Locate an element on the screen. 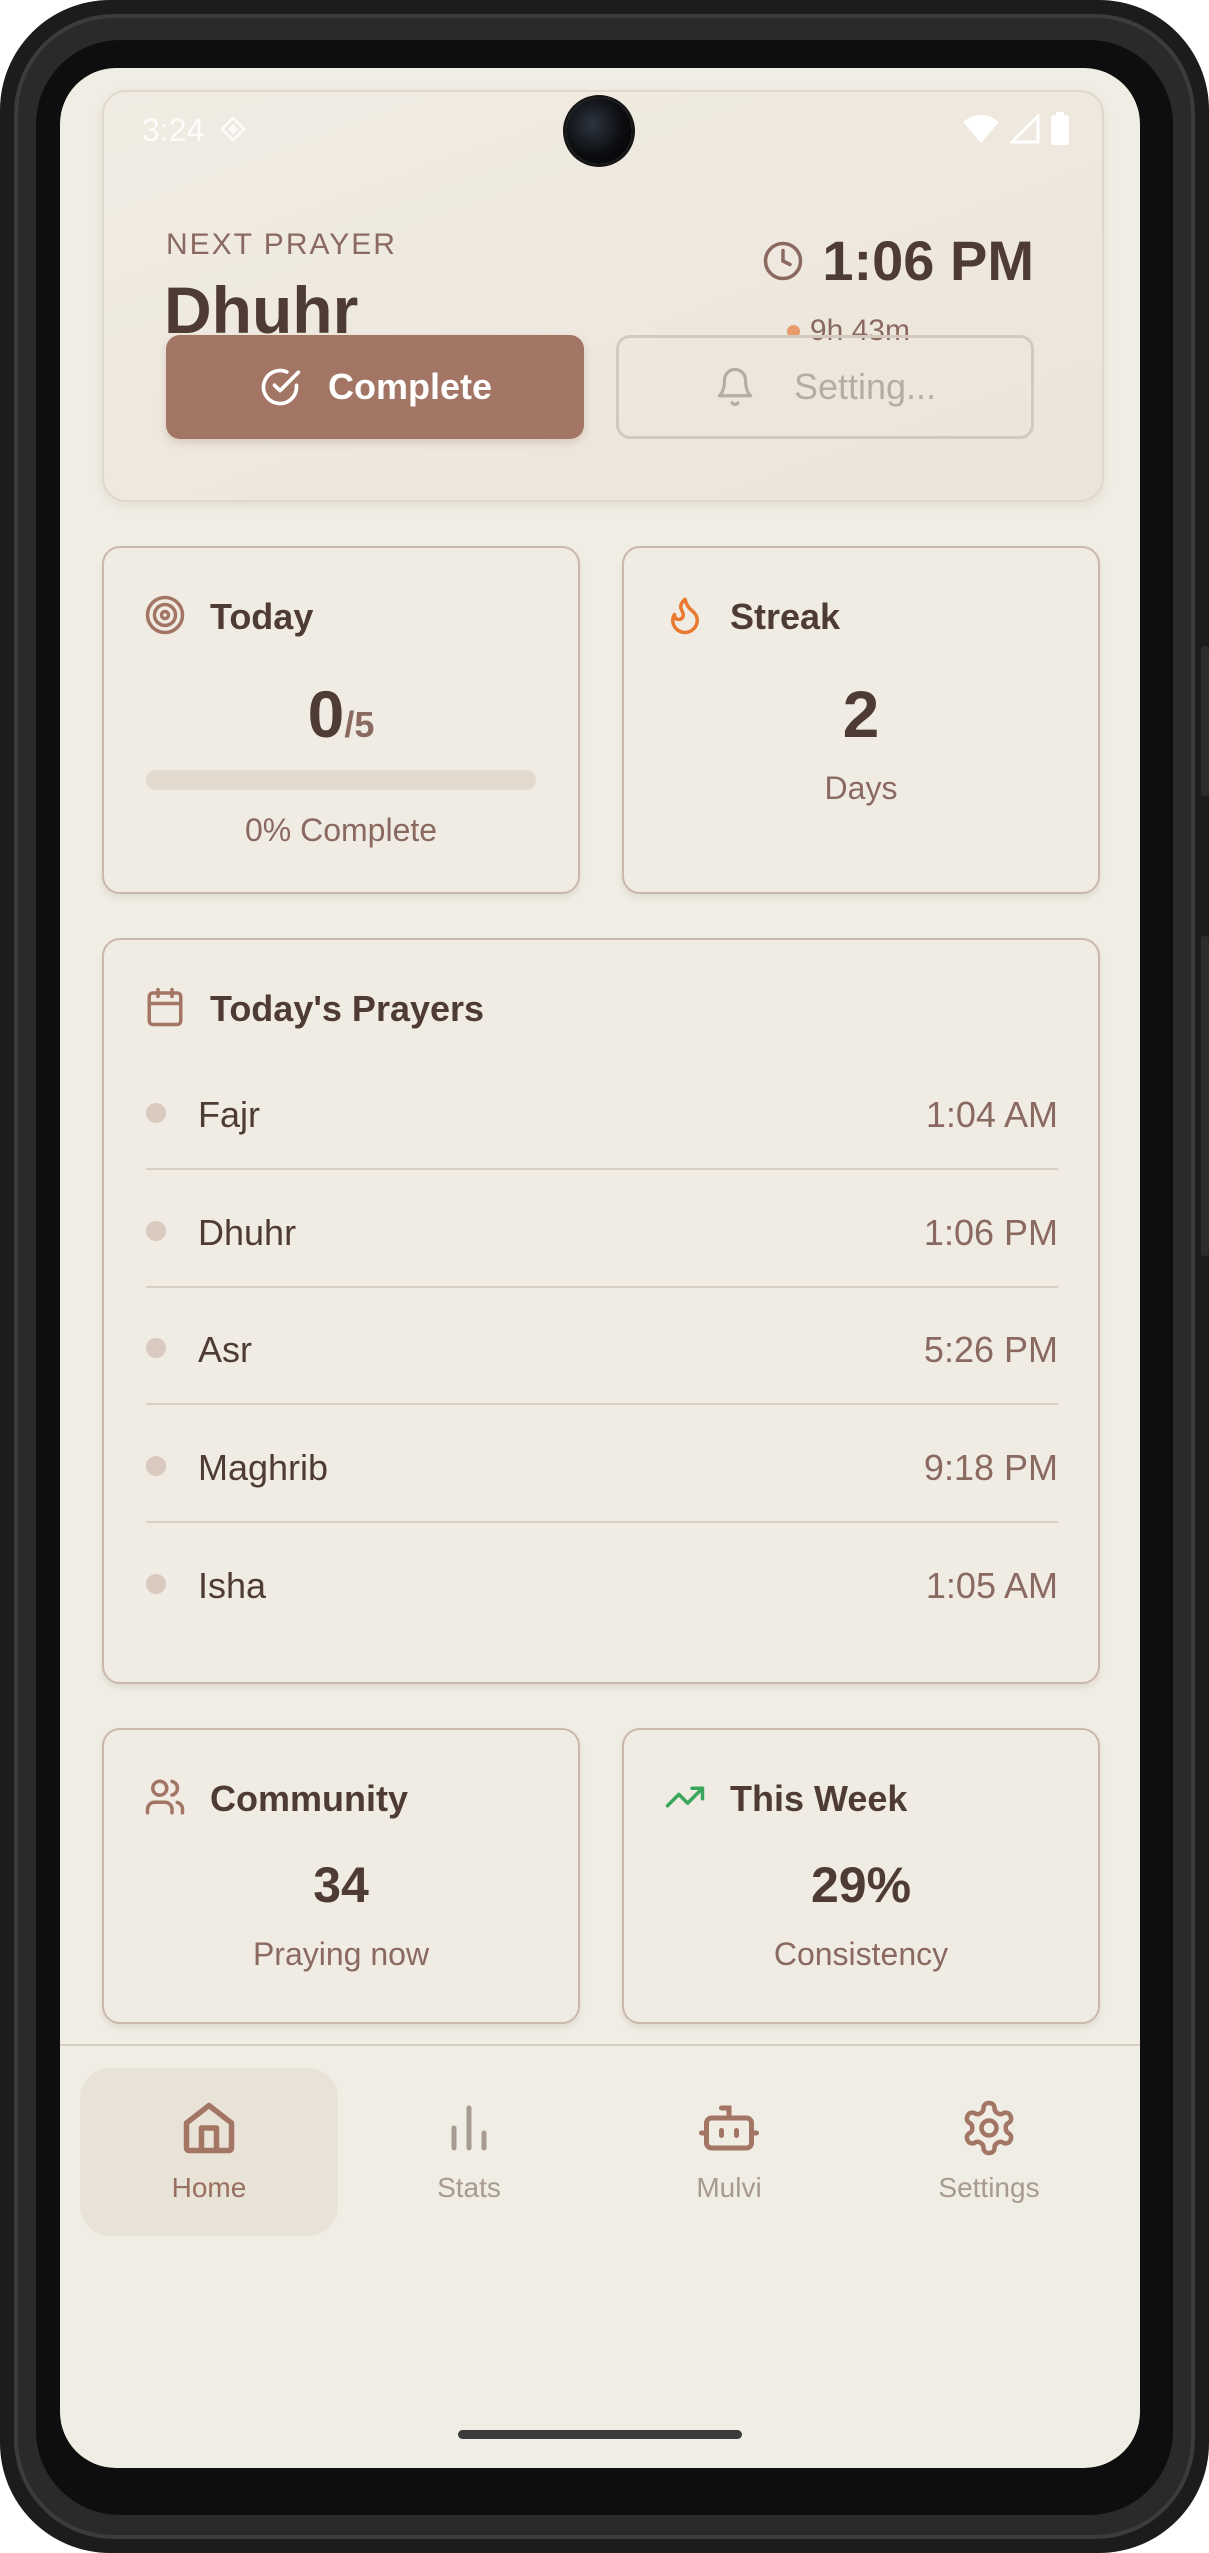  status-icons is located at coordinates (1016, 129).